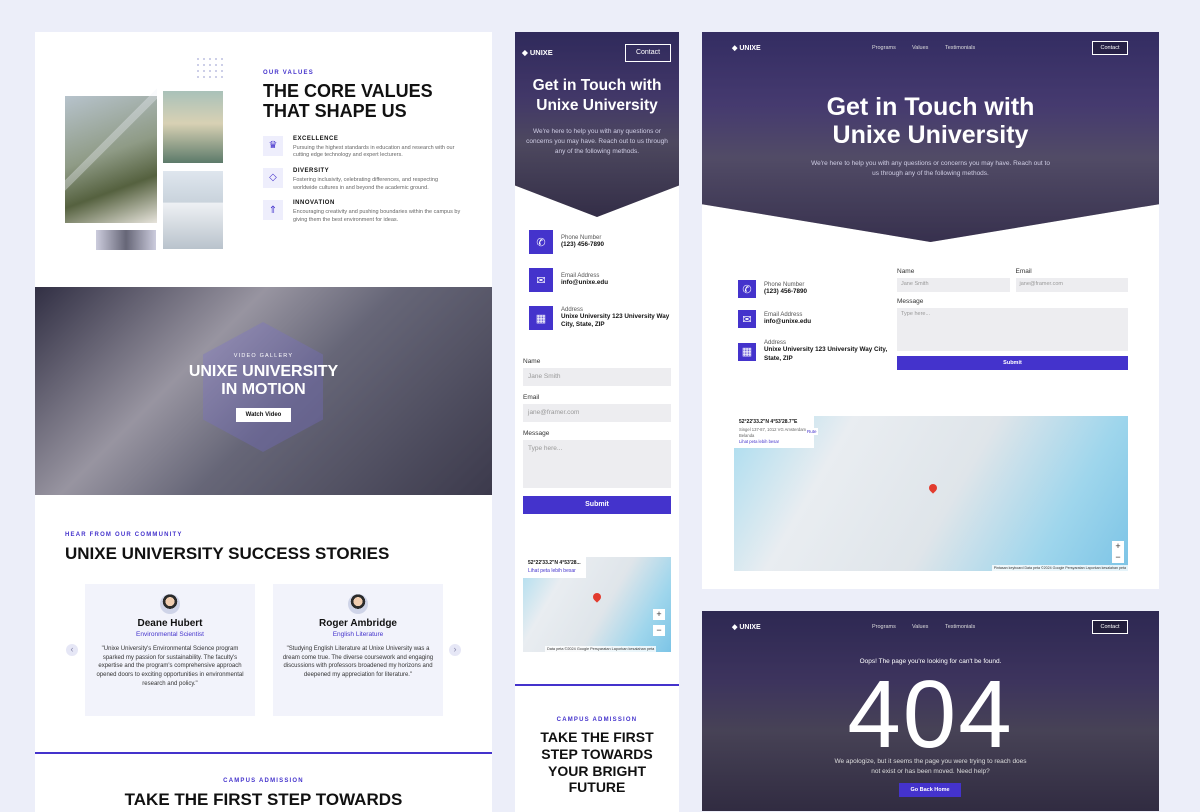 This screenshot has width=1200, height=812. What do you see at coordinates (273, 177) in the screenshot?
I see `shapes-icon: ◇` at bounding box center [273, 177].